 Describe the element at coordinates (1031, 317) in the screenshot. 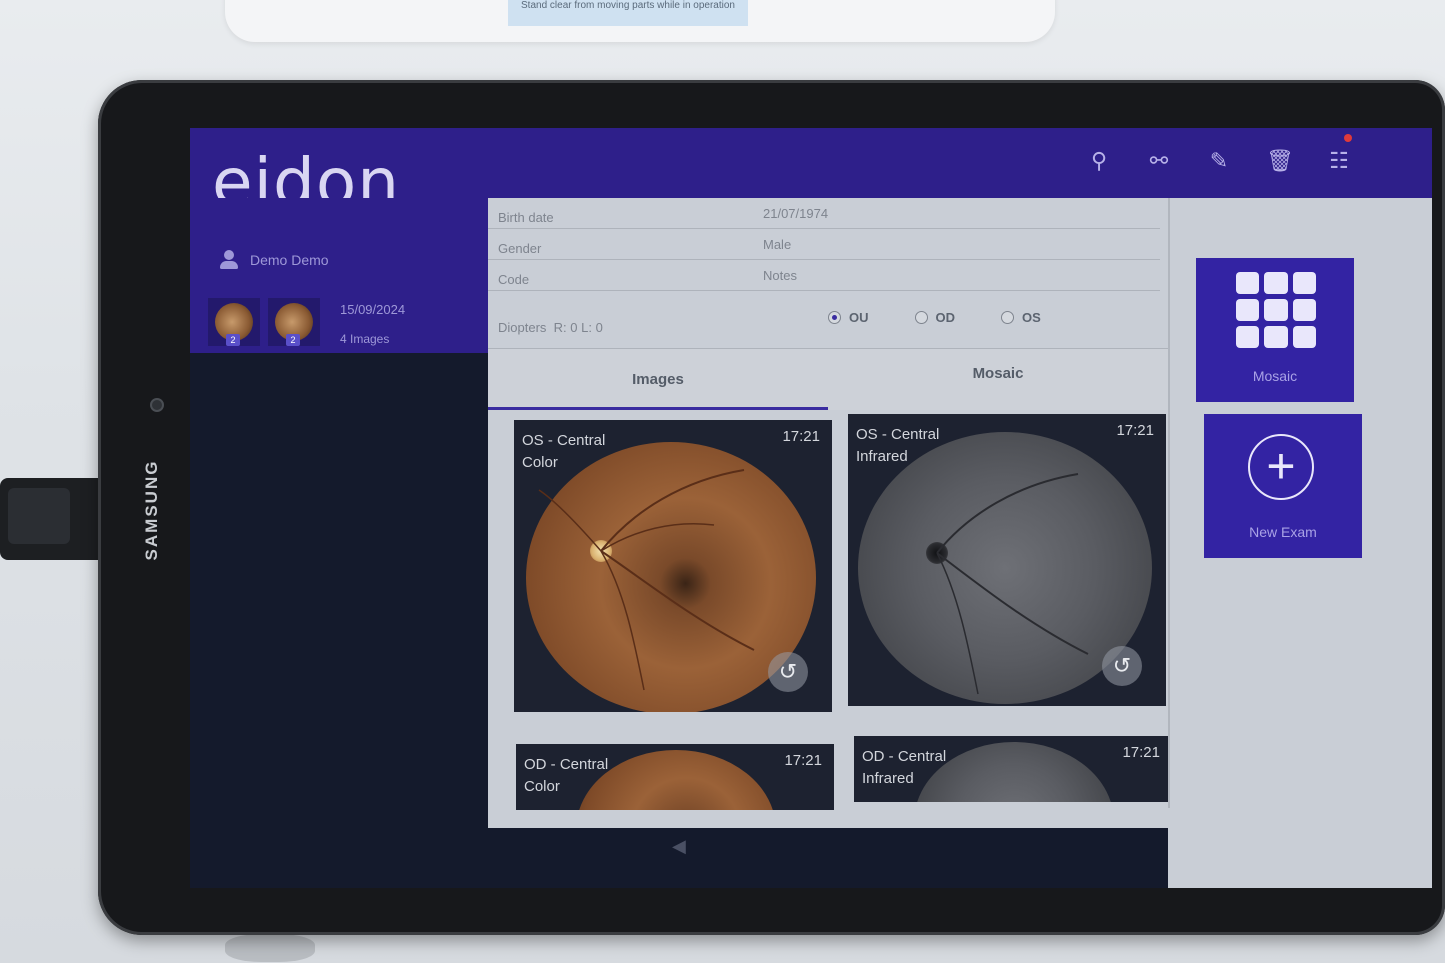

I see `radio-os-label: OS` at that location.